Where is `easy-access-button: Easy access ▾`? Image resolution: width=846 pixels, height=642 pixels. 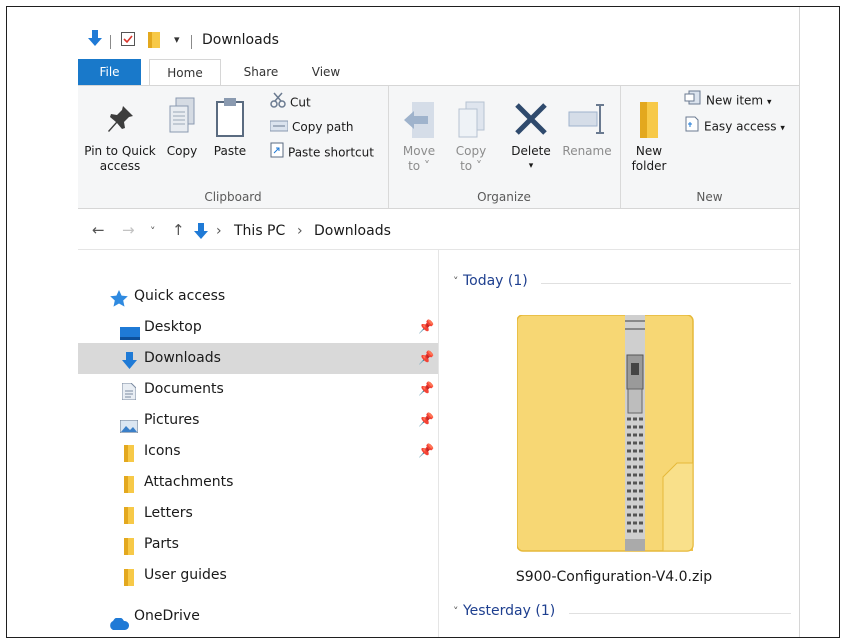 easy-access-button: Easy access ▾ is located at coordinates (734, 126).